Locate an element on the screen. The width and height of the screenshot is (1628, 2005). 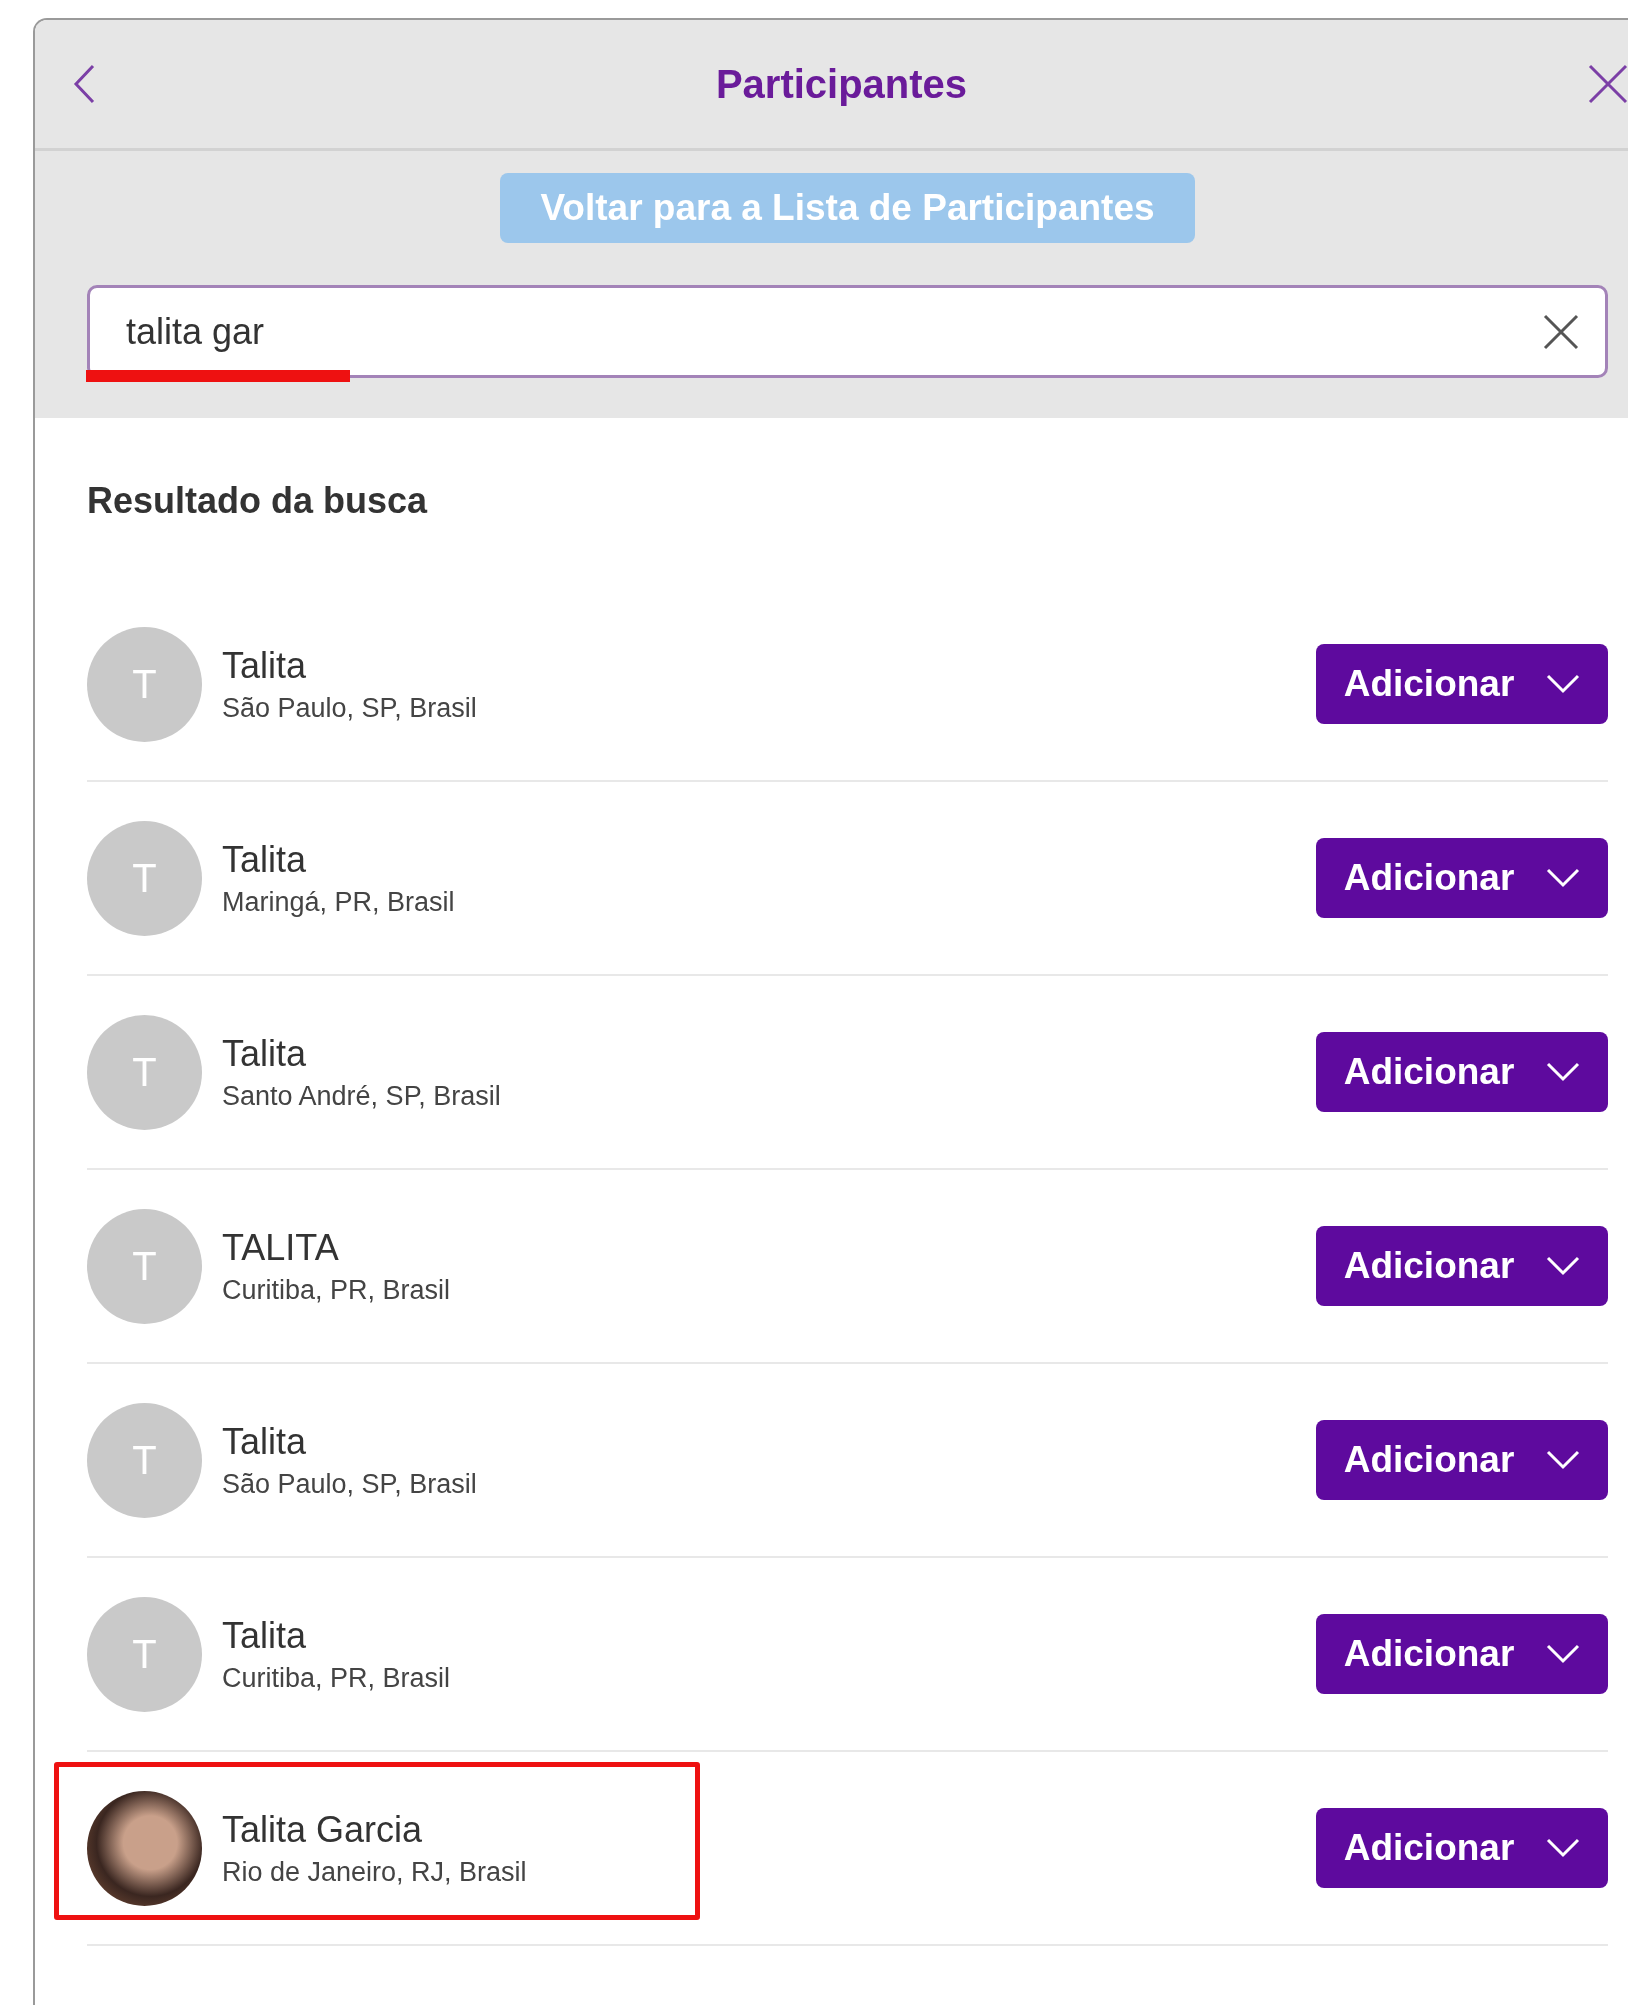
back-icon is located at coordinates (84, 84).